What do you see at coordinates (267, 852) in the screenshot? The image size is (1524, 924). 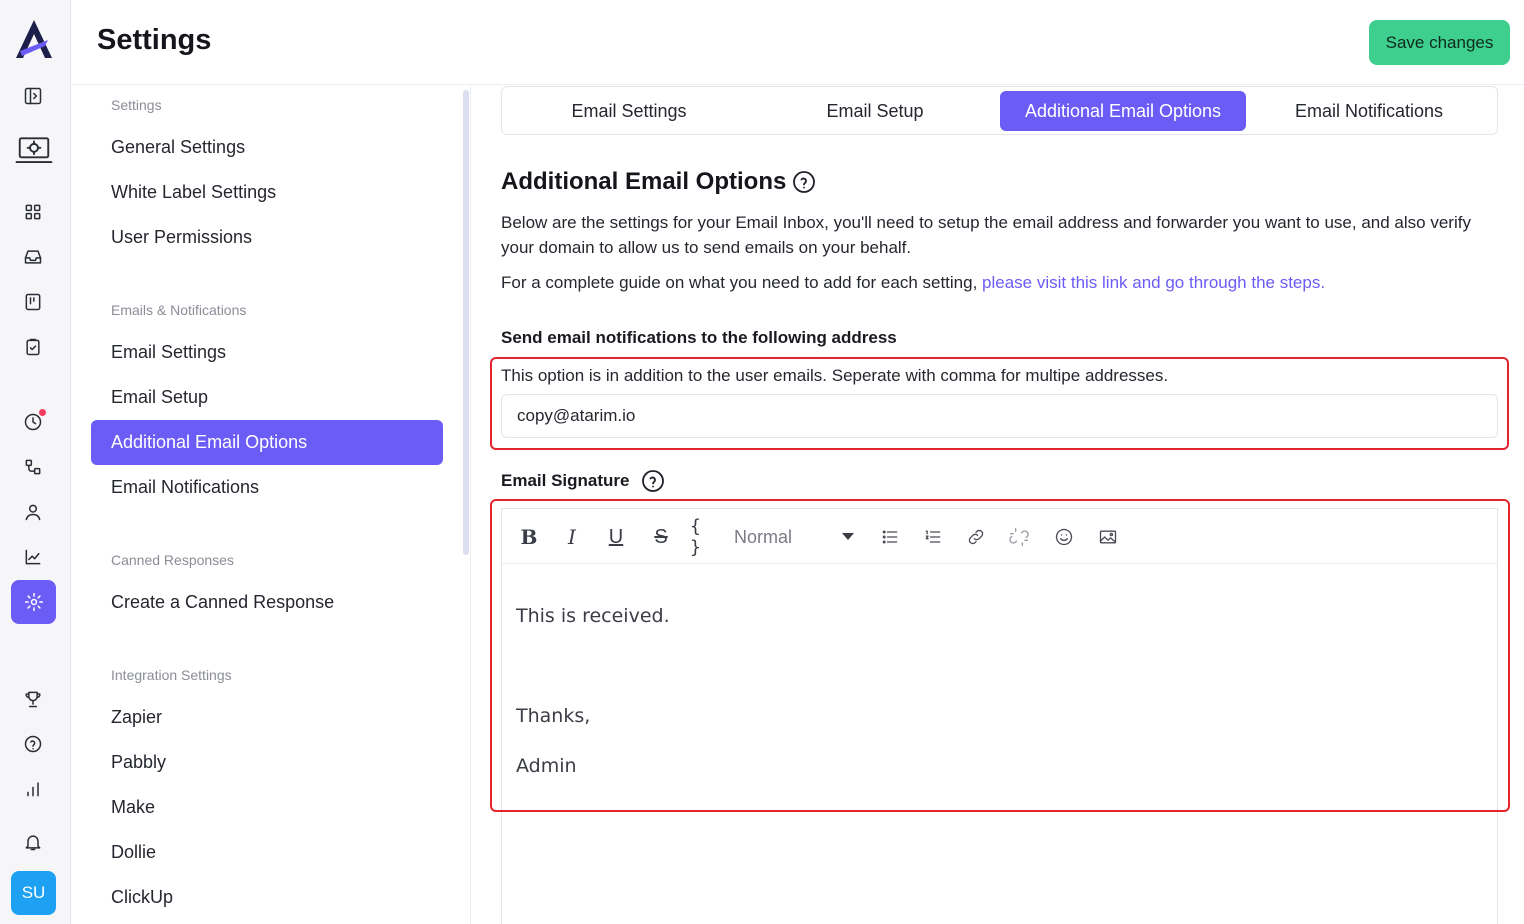 I see `subnav-item-dollie: Dollie` at bounding box center [267, 852].